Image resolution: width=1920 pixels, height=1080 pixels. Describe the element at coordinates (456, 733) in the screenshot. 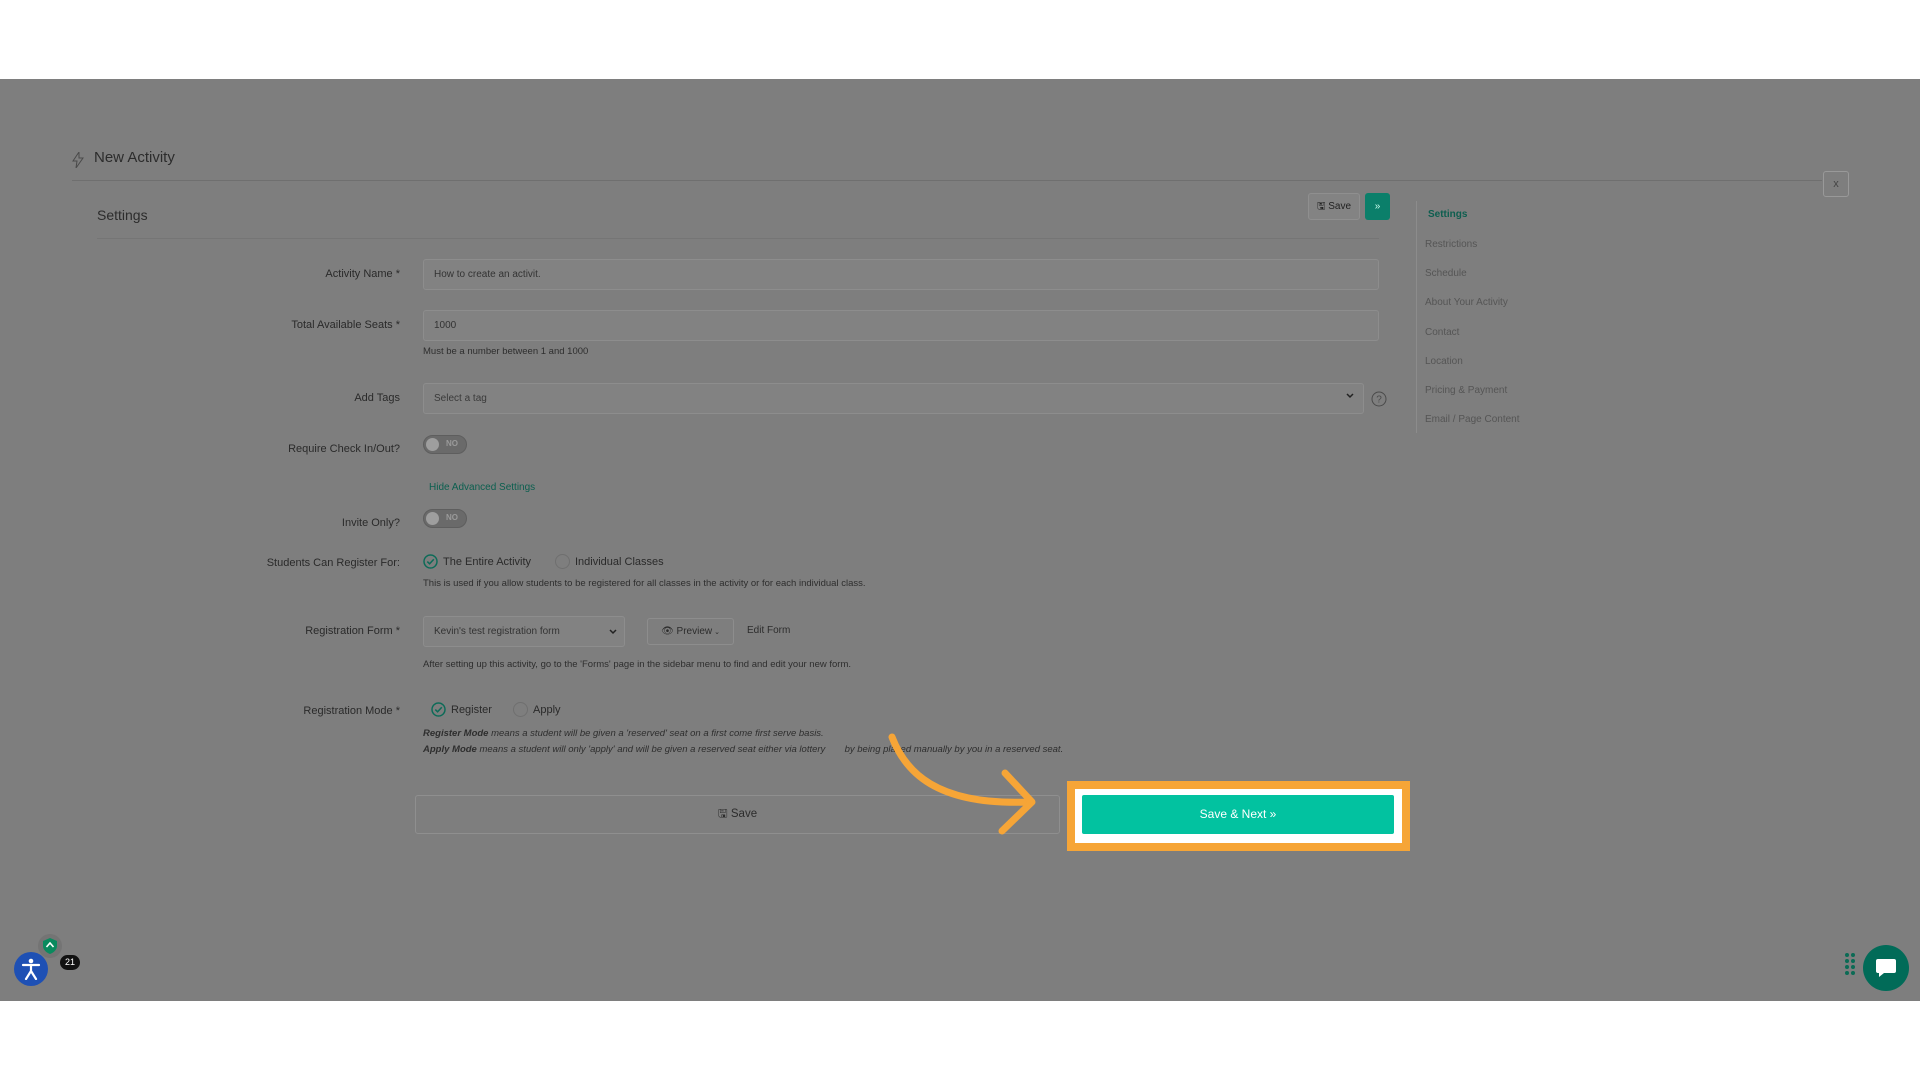

I see `register-mode-title: Register Mode` at that location.